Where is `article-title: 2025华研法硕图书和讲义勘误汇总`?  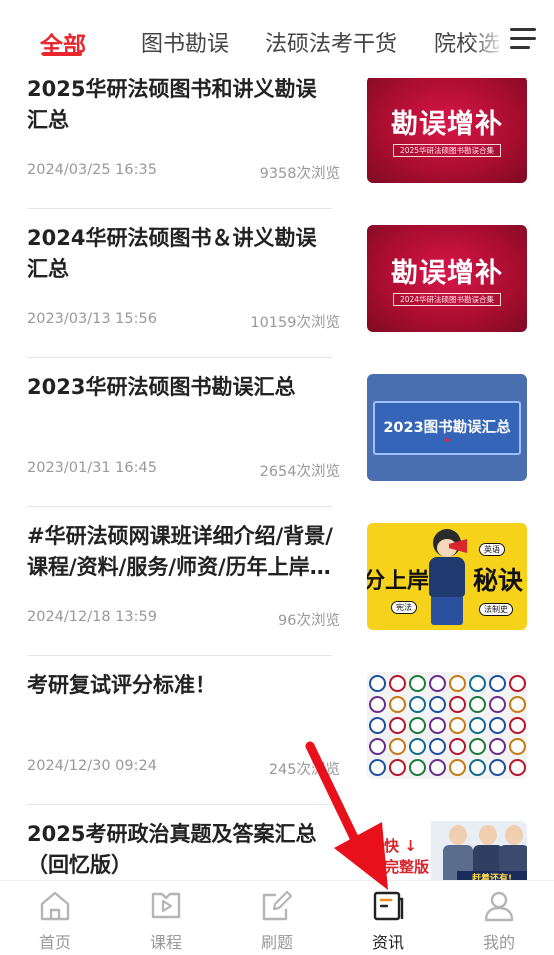
article-title: 2025华研法硕图书和讲义勘误汇总 is located at coordinates (172, 104).